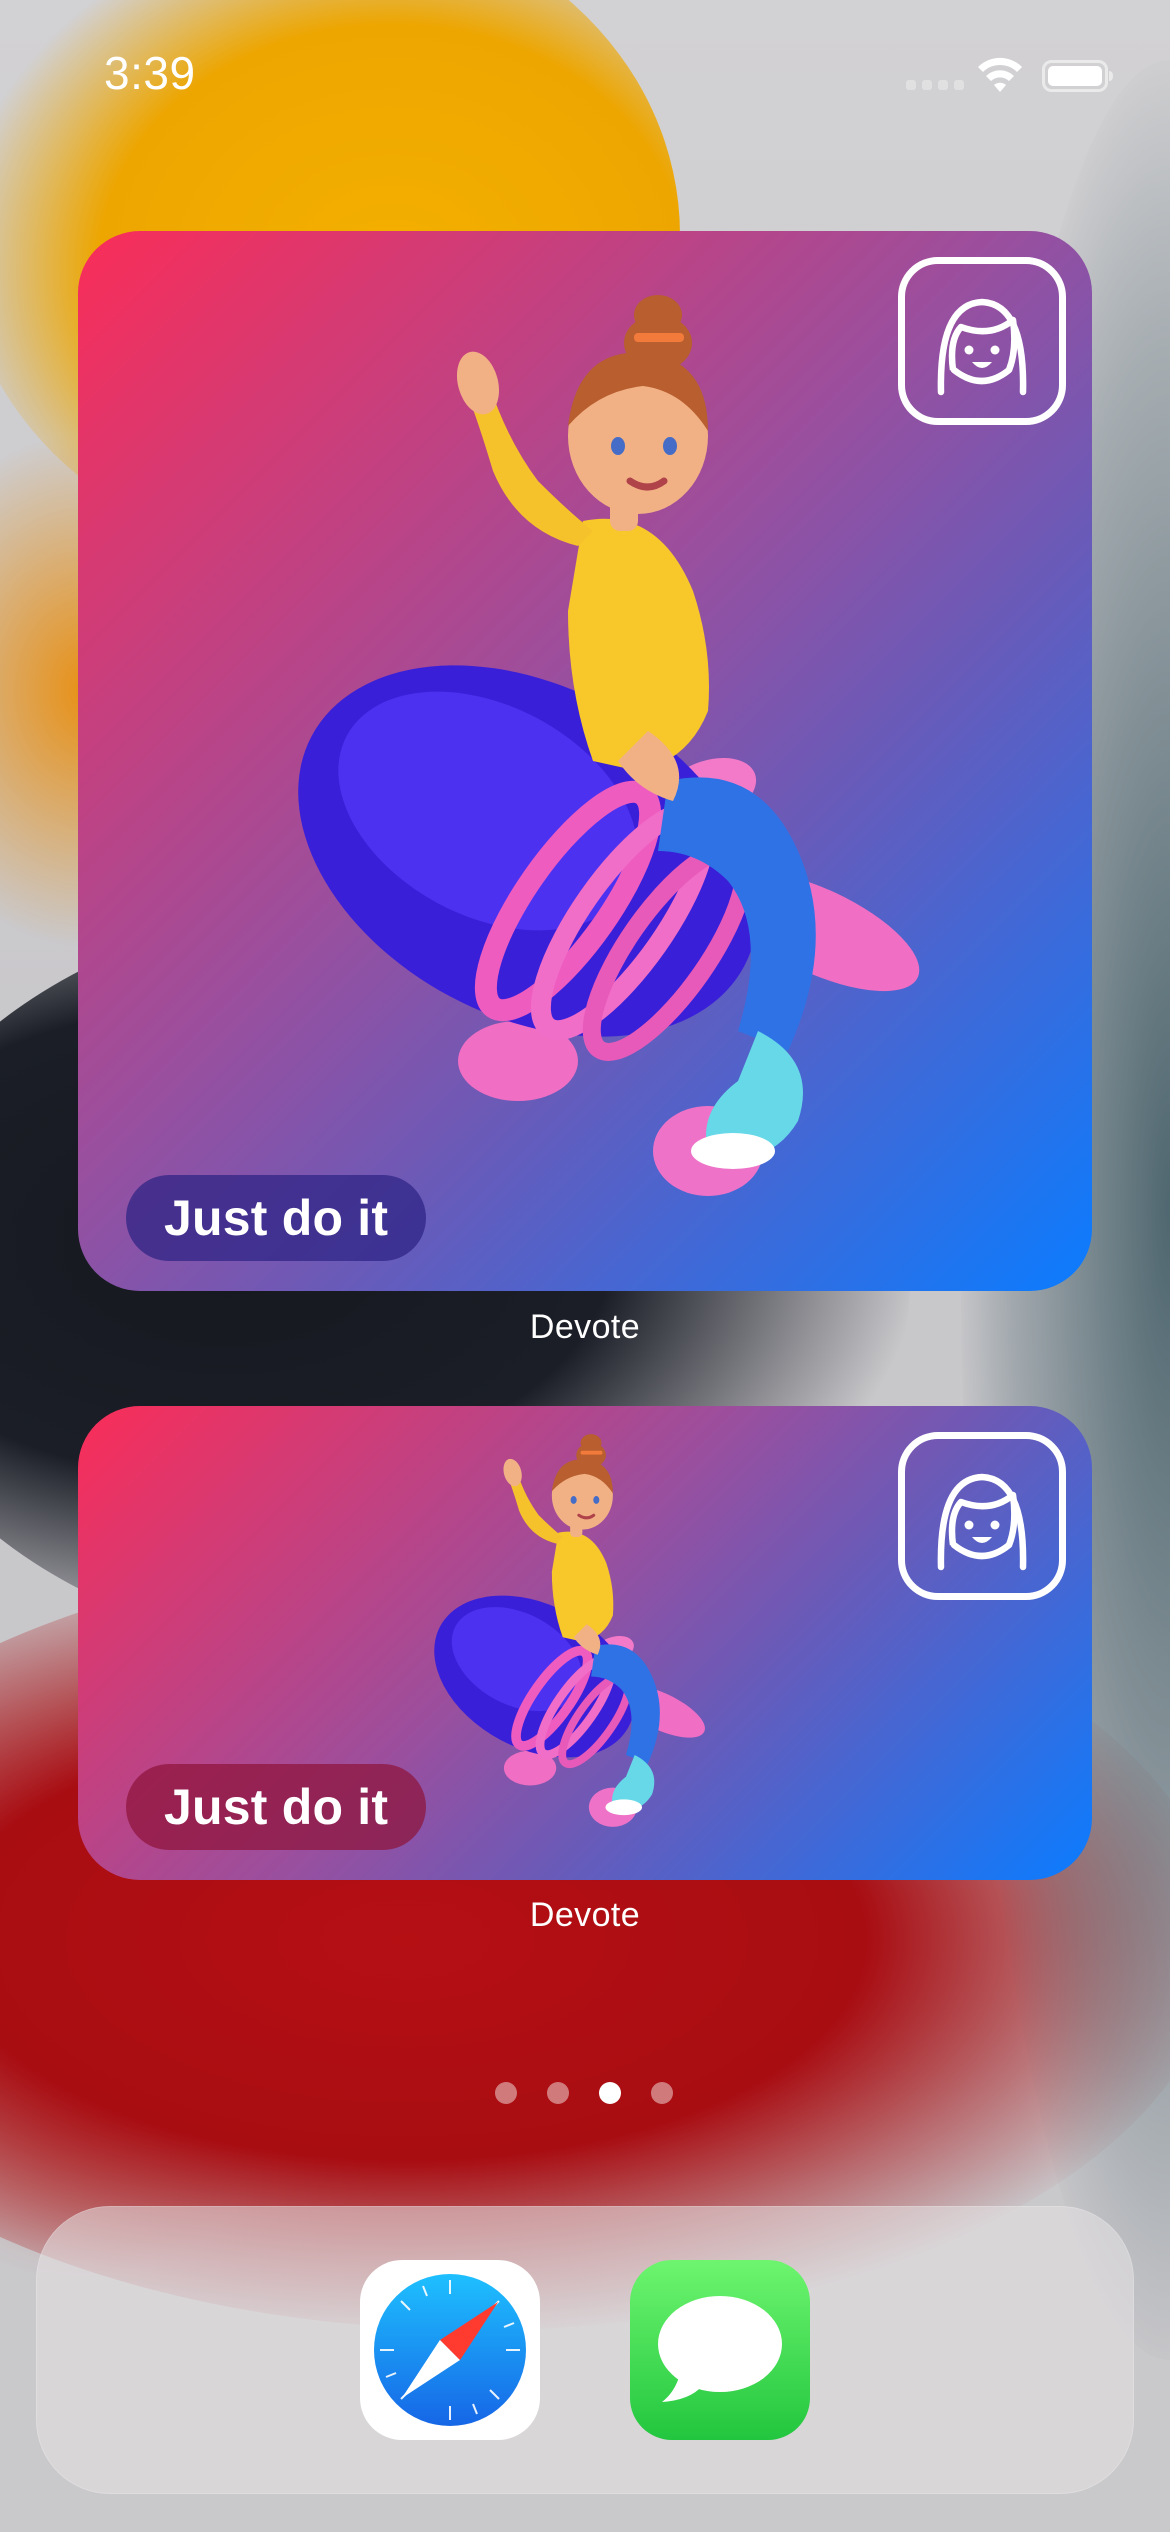  Describe the element at coordinates (150, 73) in the screenshot. I see `status-time: 3:39` at that location.